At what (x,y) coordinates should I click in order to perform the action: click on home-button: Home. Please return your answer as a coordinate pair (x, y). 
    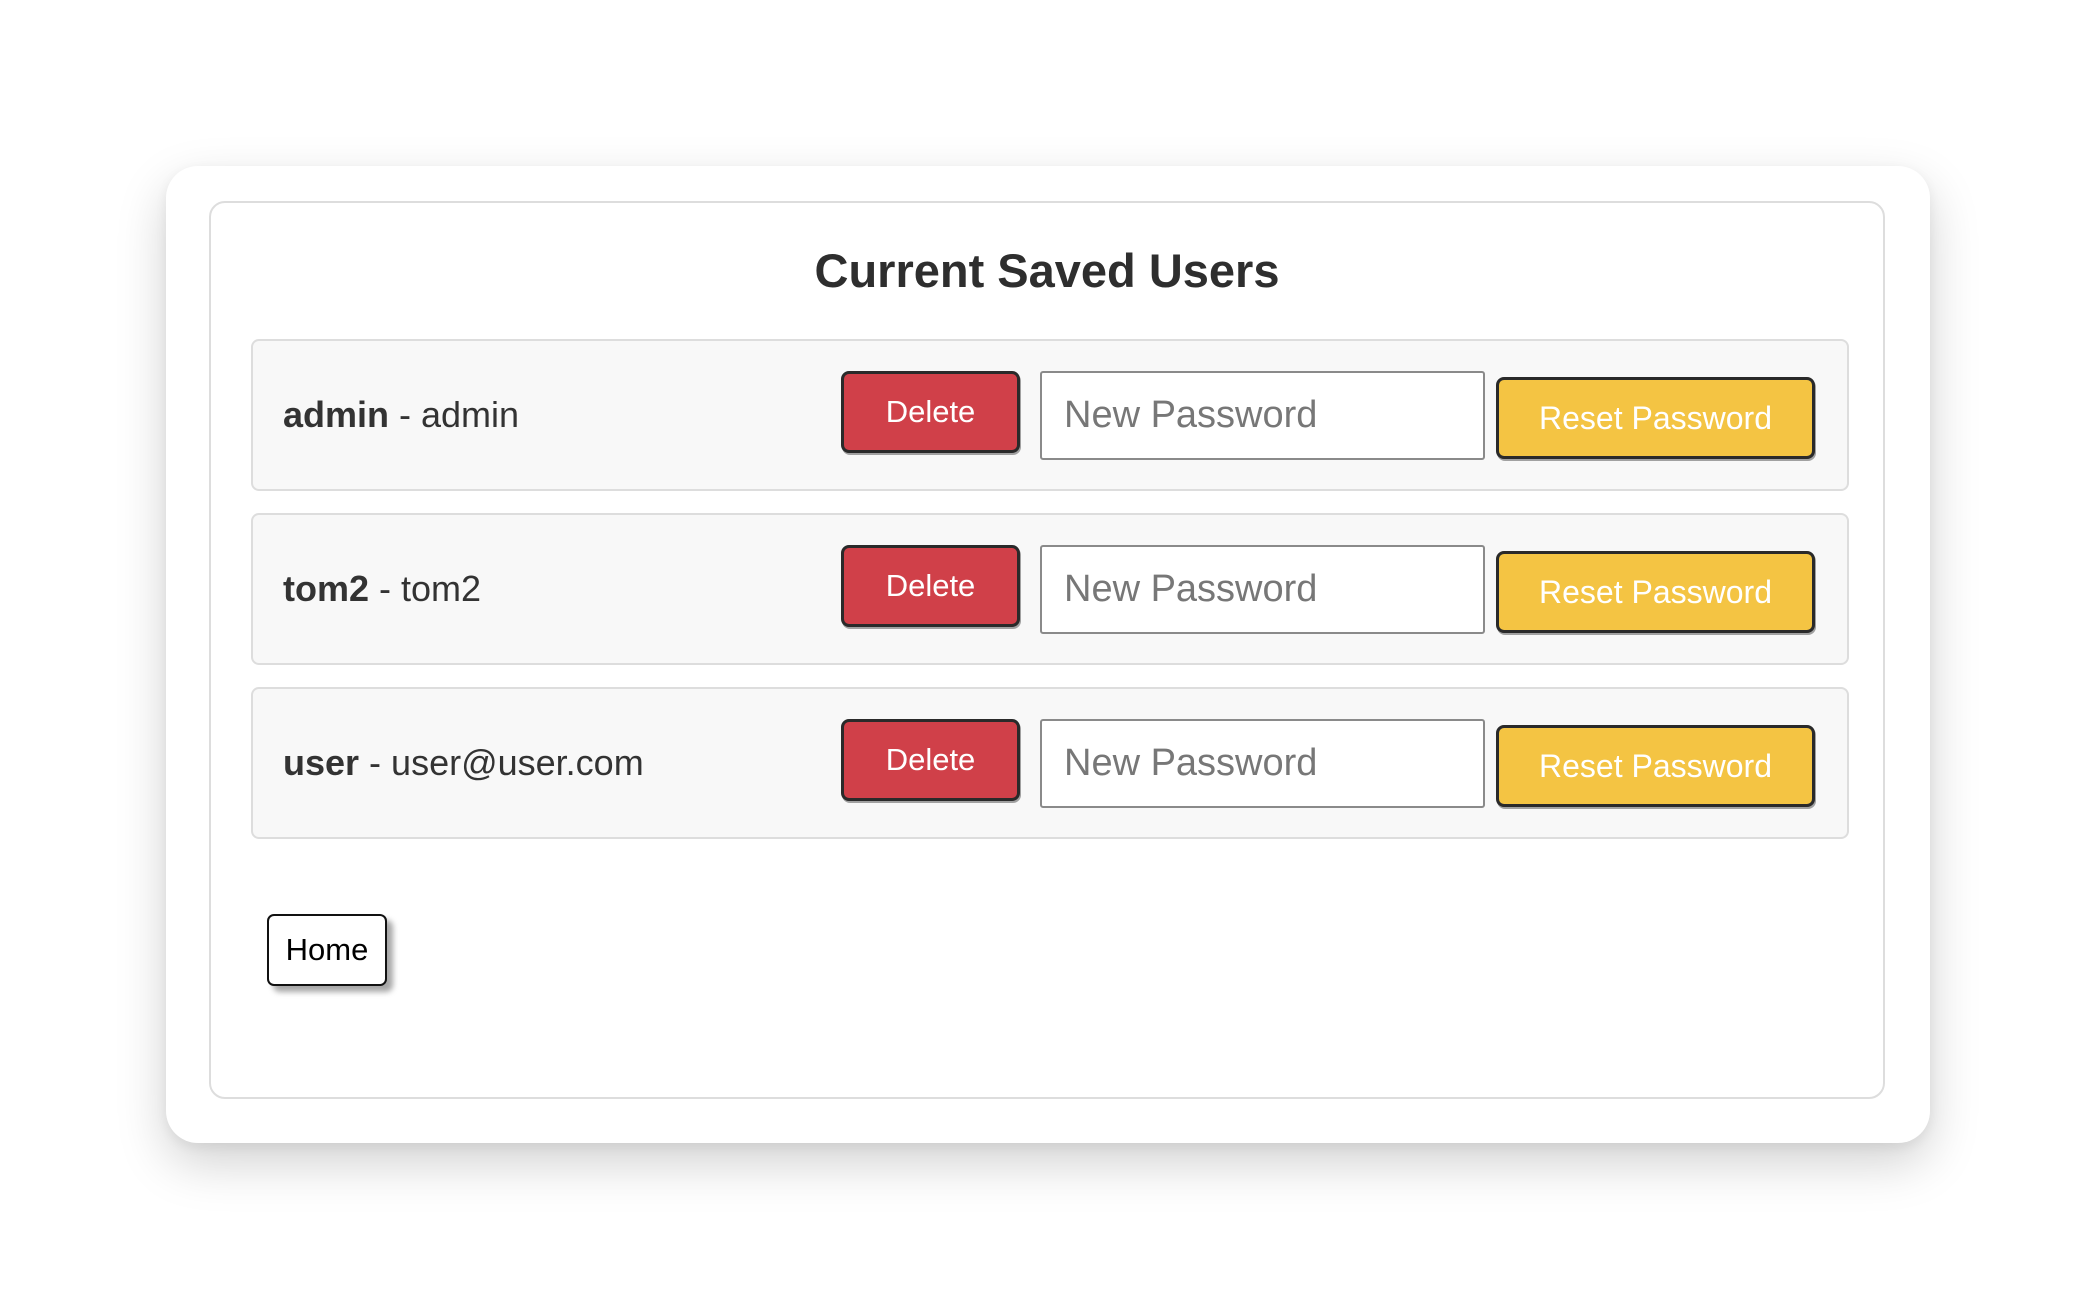
    Looking at the image, I should click on (327, 950).